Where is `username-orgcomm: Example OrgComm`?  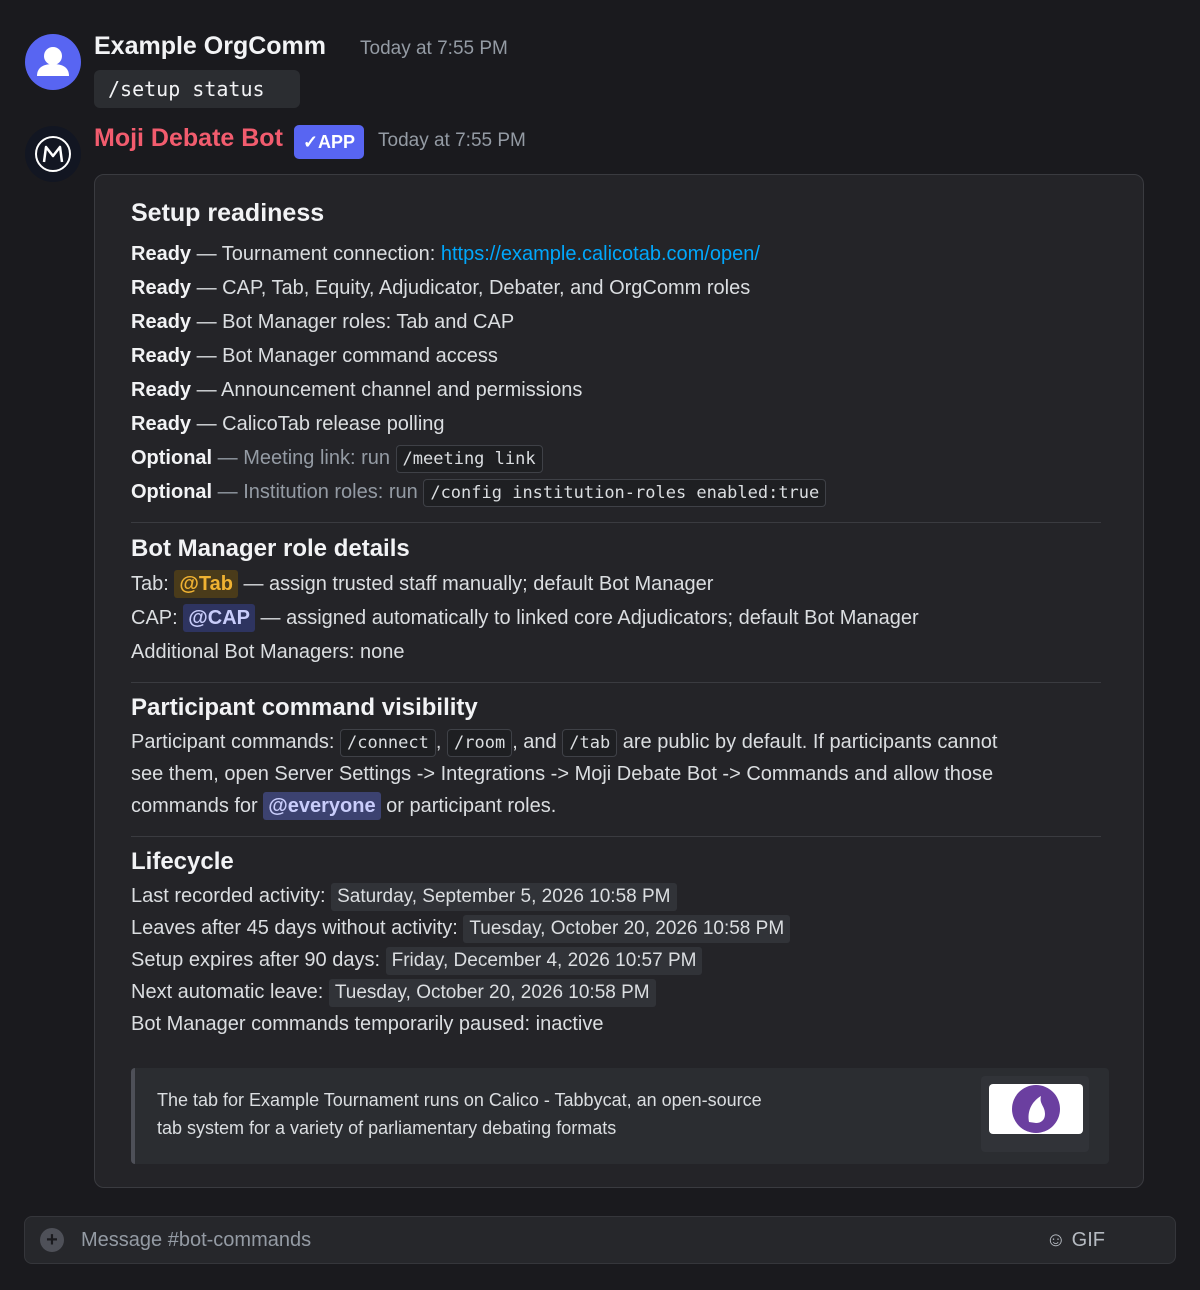
username-orgcomm: Example OrgComm is located at coordinates (210, 46).